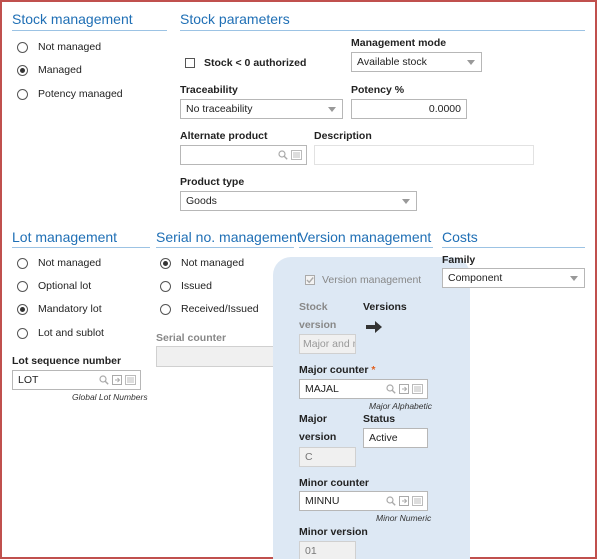 The image size is (597, 559). Describe the element at coordinates (460, 237) in the screenshot. I see `costs-title: Costs` at that location.